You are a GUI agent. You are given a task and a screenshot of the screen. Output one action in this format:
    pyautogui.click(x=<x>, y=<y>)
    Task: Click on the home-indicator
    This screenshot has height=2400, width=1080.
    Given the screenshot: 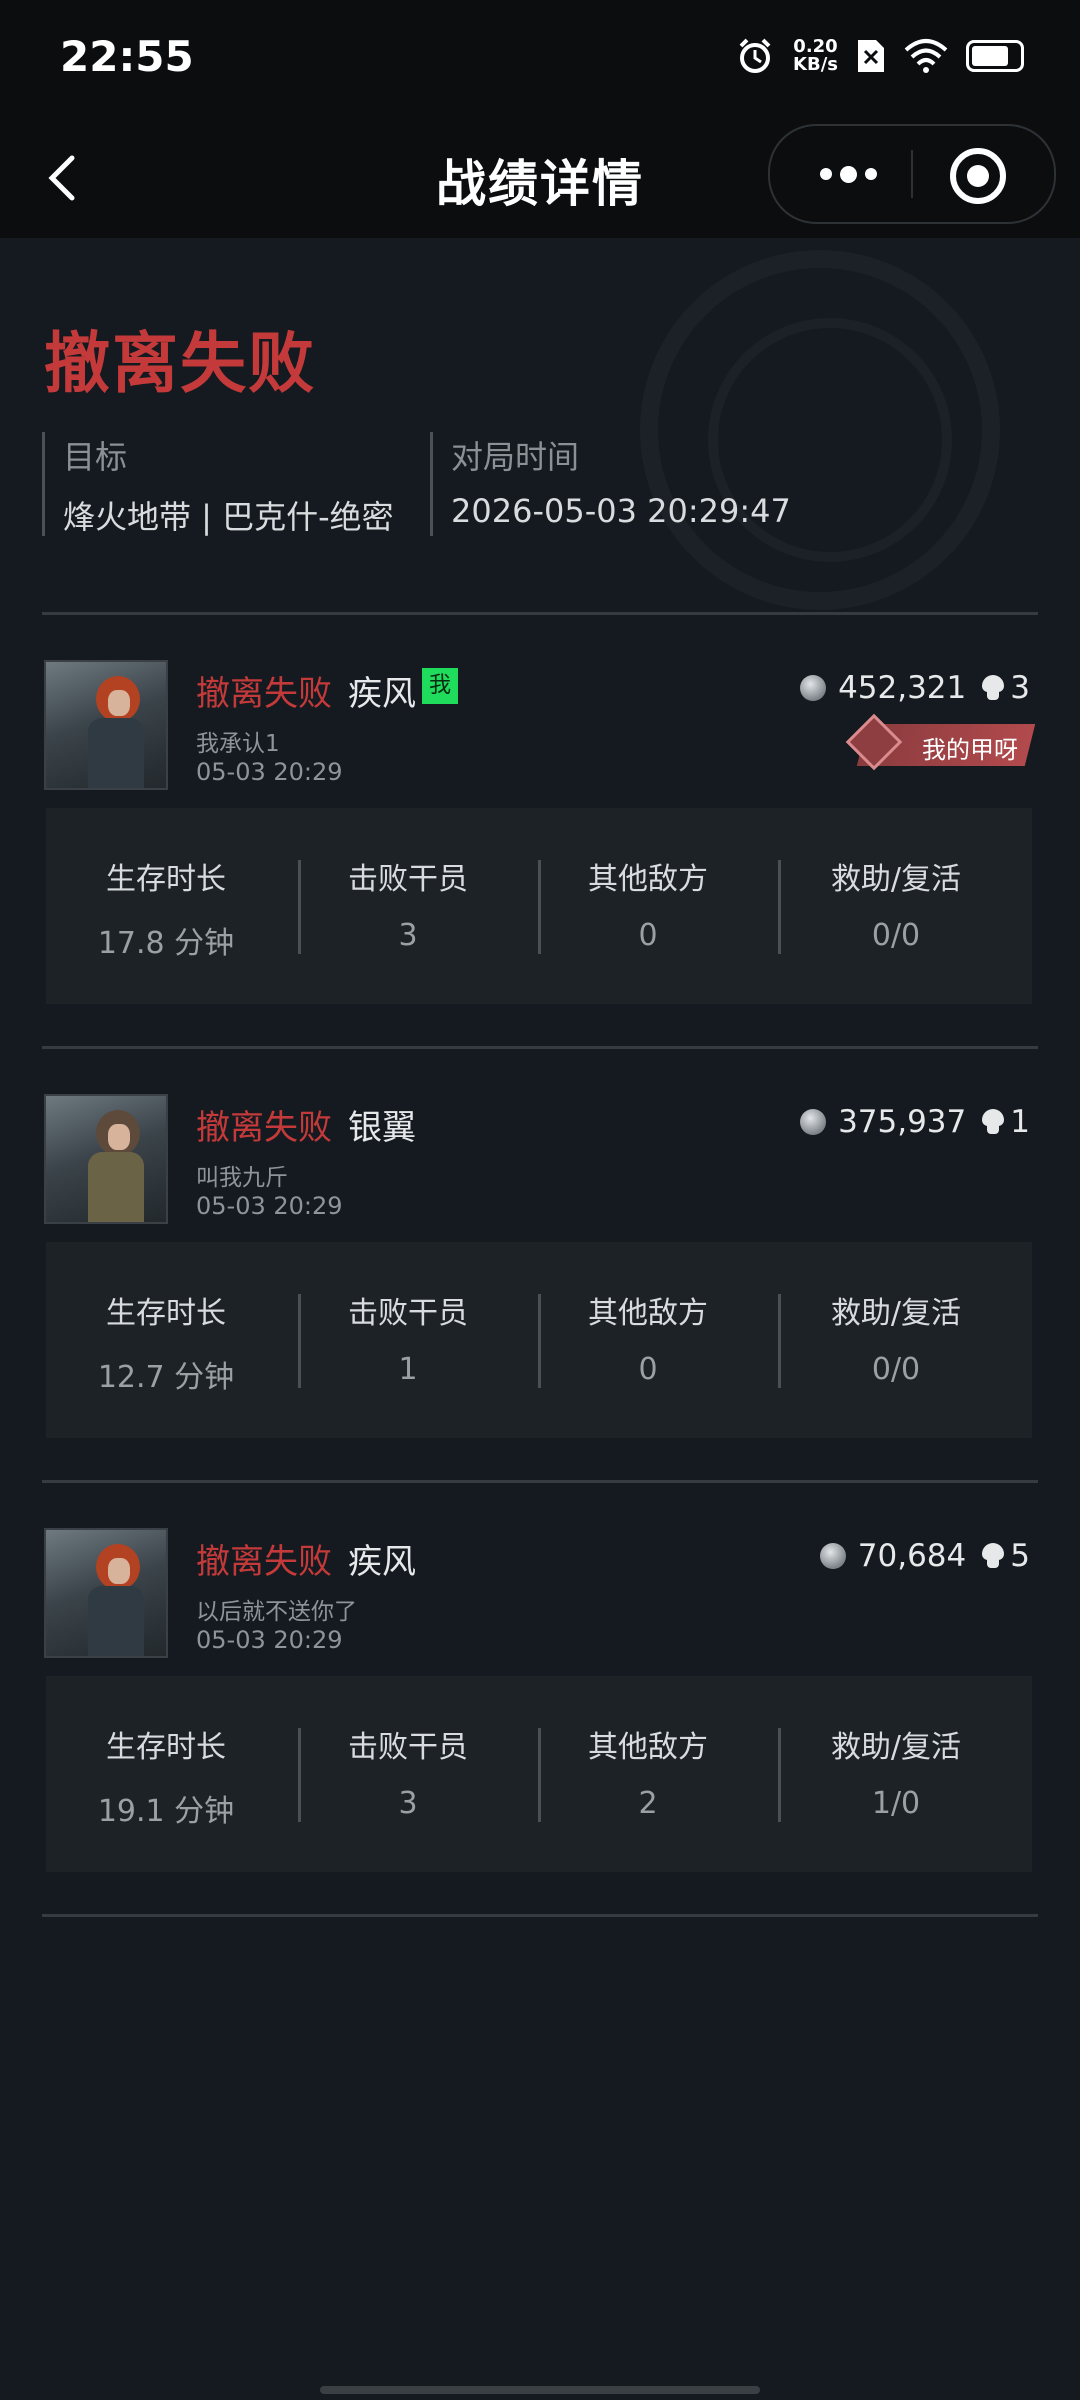 What is the action you would take?
    pyautogui.click(x=540, y=2390)
    